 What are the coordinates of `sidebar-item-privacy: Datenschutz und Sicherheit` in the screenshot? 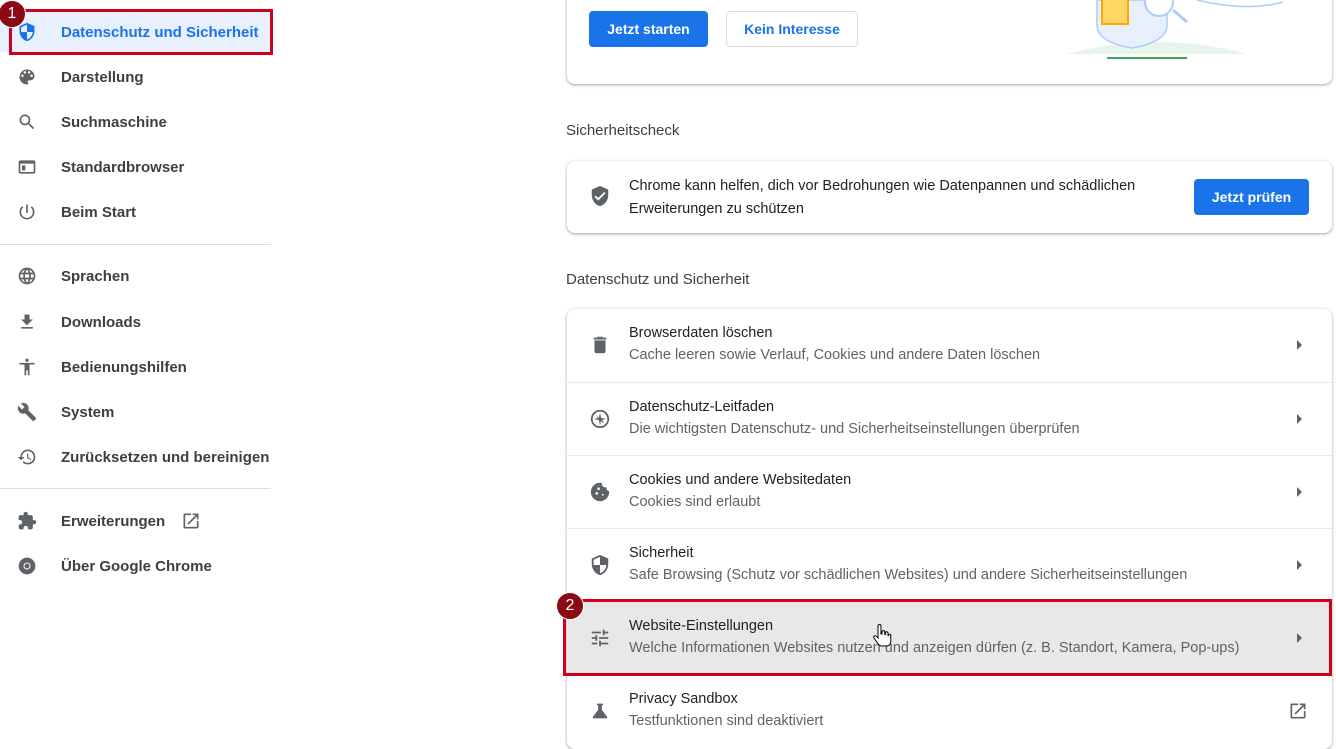 It's located at (135, 32).